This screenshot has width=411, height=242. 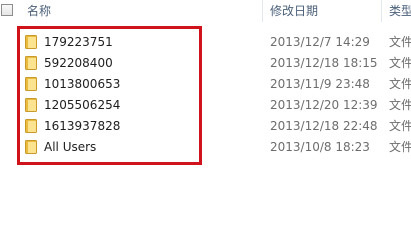 I want to click on column-header-row: 名称 修改日期 类型, so click(x=205, y=11).